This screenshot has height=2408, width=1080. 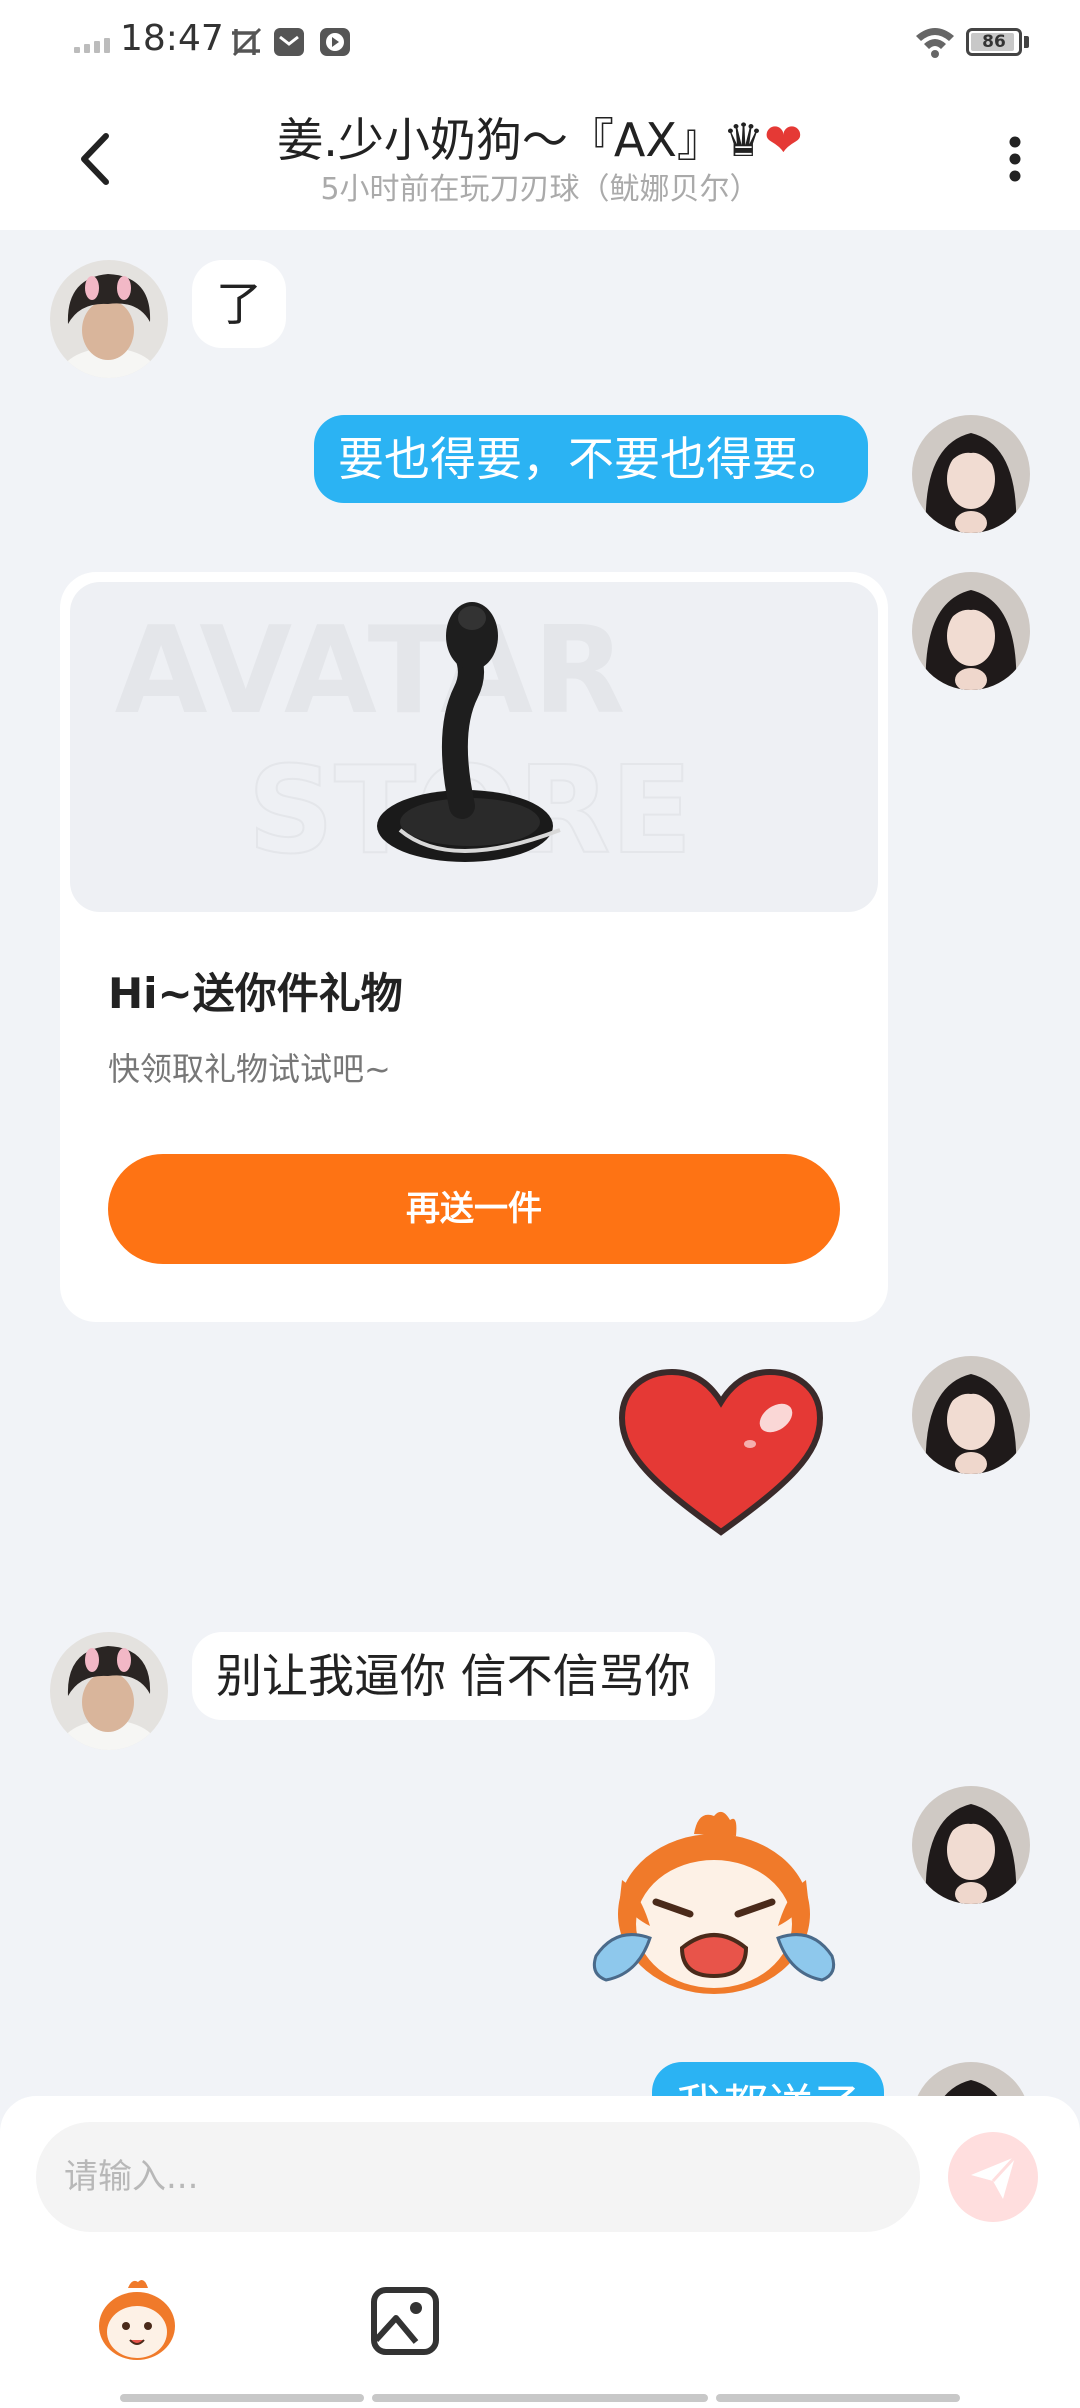 I want to click on screenshot-icon, so click(x=247, y=42).